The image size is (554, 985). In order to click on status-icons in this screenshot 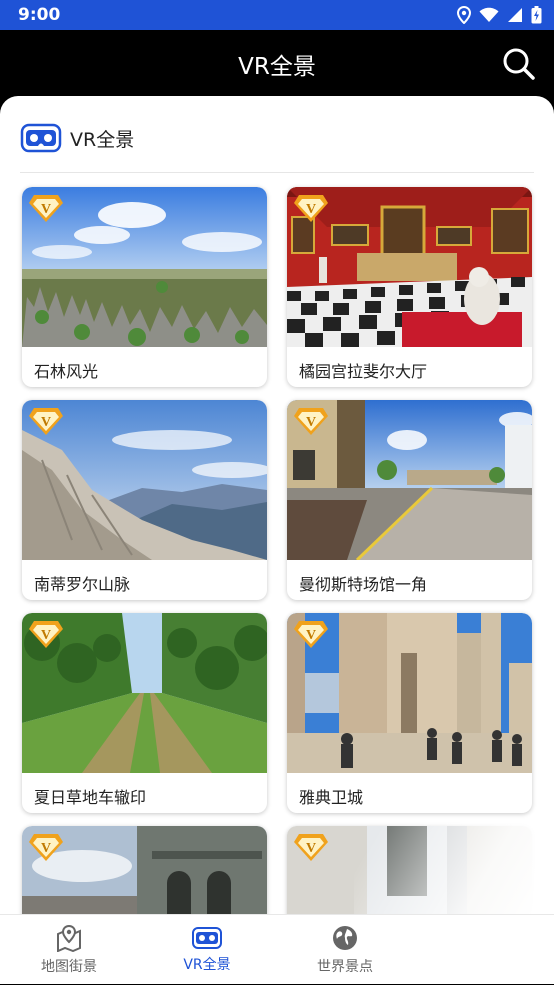, I will do `click(499, 15)`.